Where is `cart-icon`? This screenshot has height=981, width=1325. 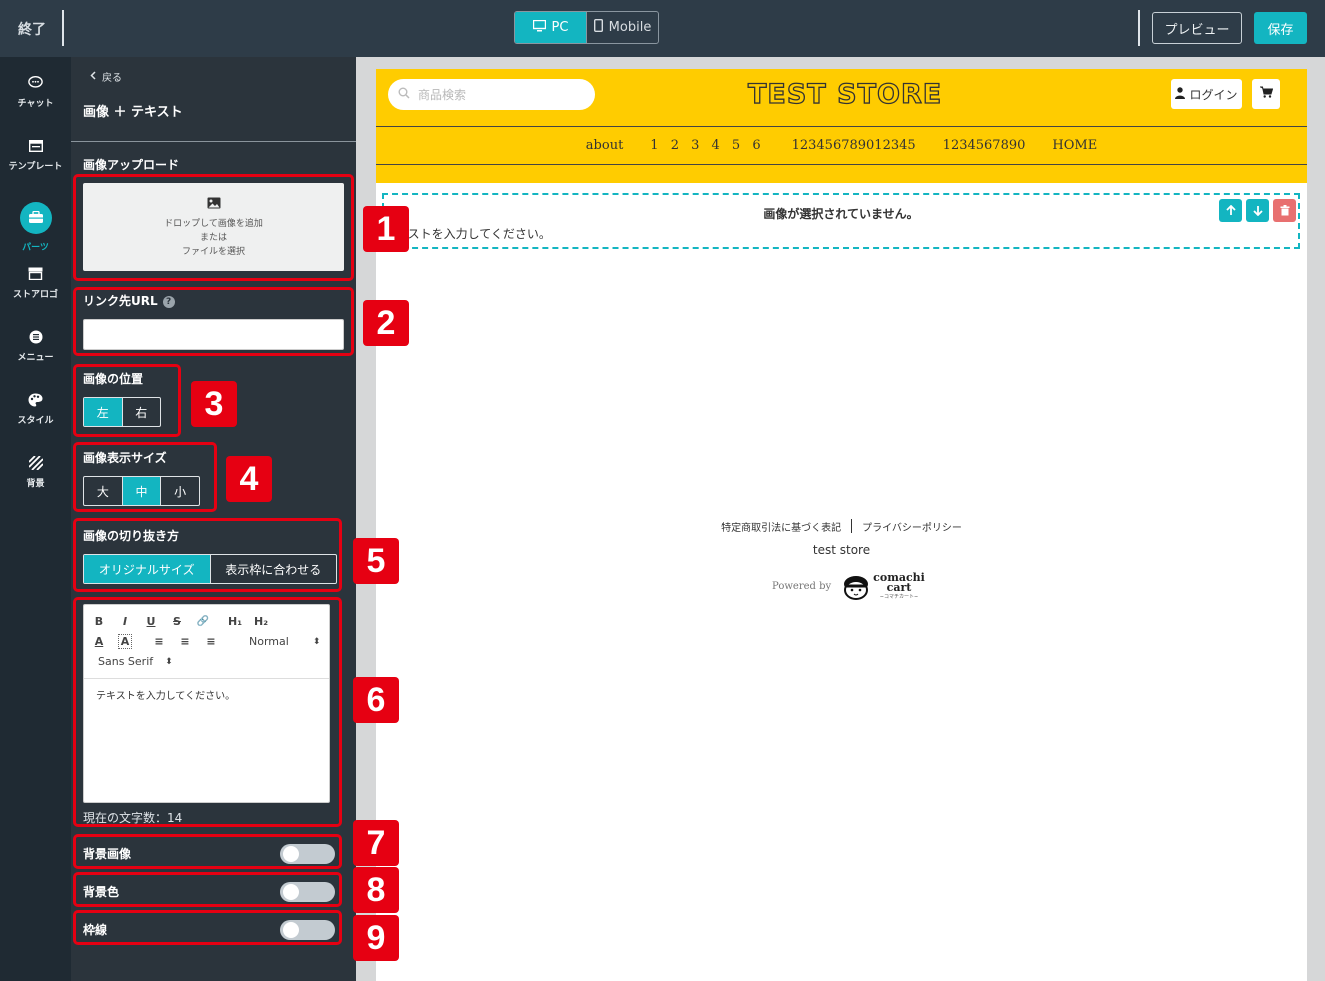 cart-icon is located at coordinates (1266, 94).